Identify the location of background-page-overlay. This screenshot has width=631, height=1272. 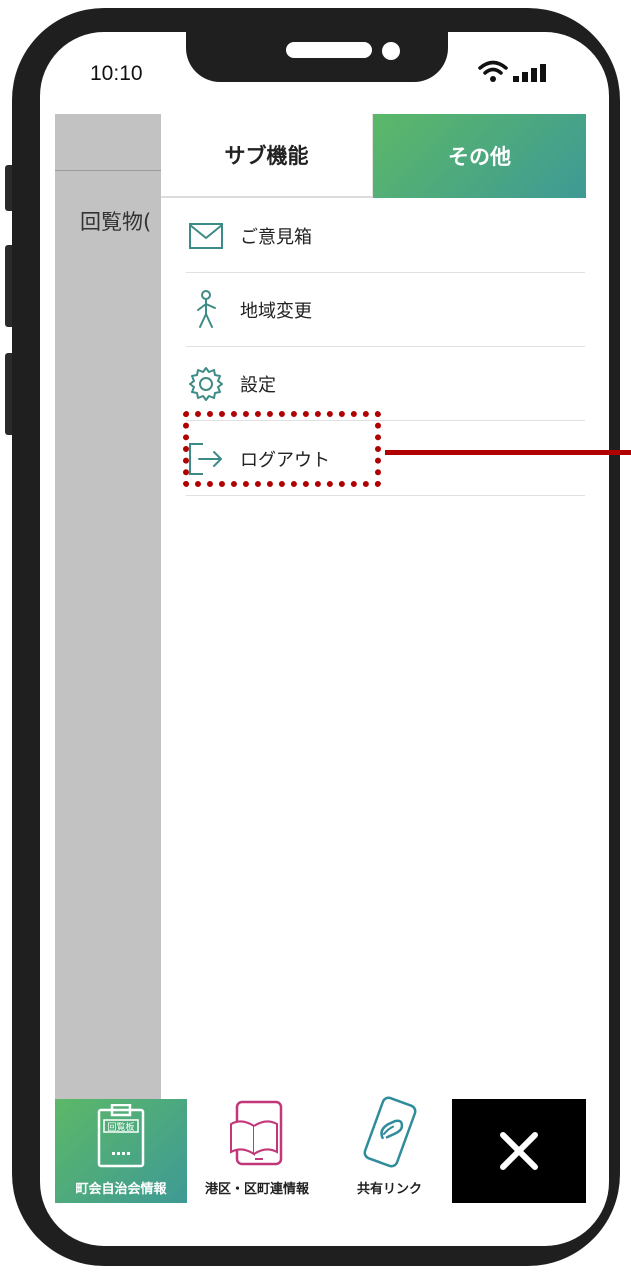
(108, 608).